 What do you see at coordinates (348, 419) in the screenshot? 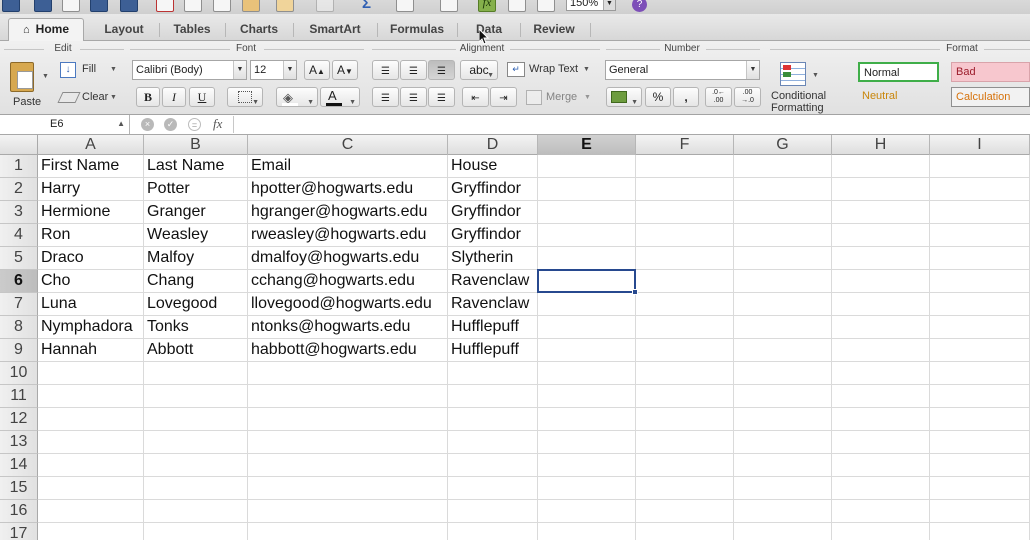
I see `cell-c12` at bounding box center [348, 419].